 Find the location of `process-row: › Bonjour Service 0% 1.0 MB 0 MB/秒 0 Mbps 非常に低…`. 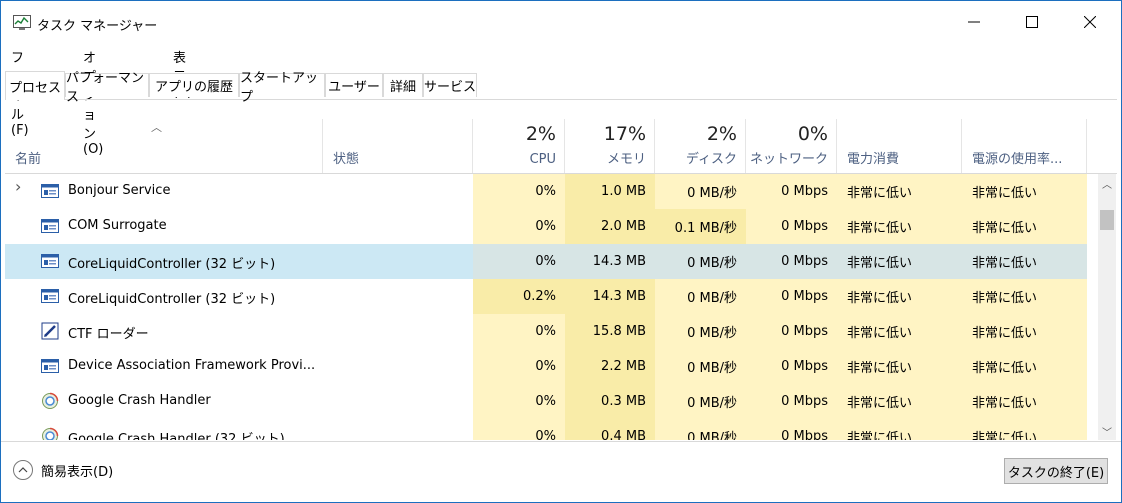

process-row: › Bonjour Service 0% 1.0 MB 0 MB/秒 0 Mbps 非常に低… is located at coordinates (551, 191).